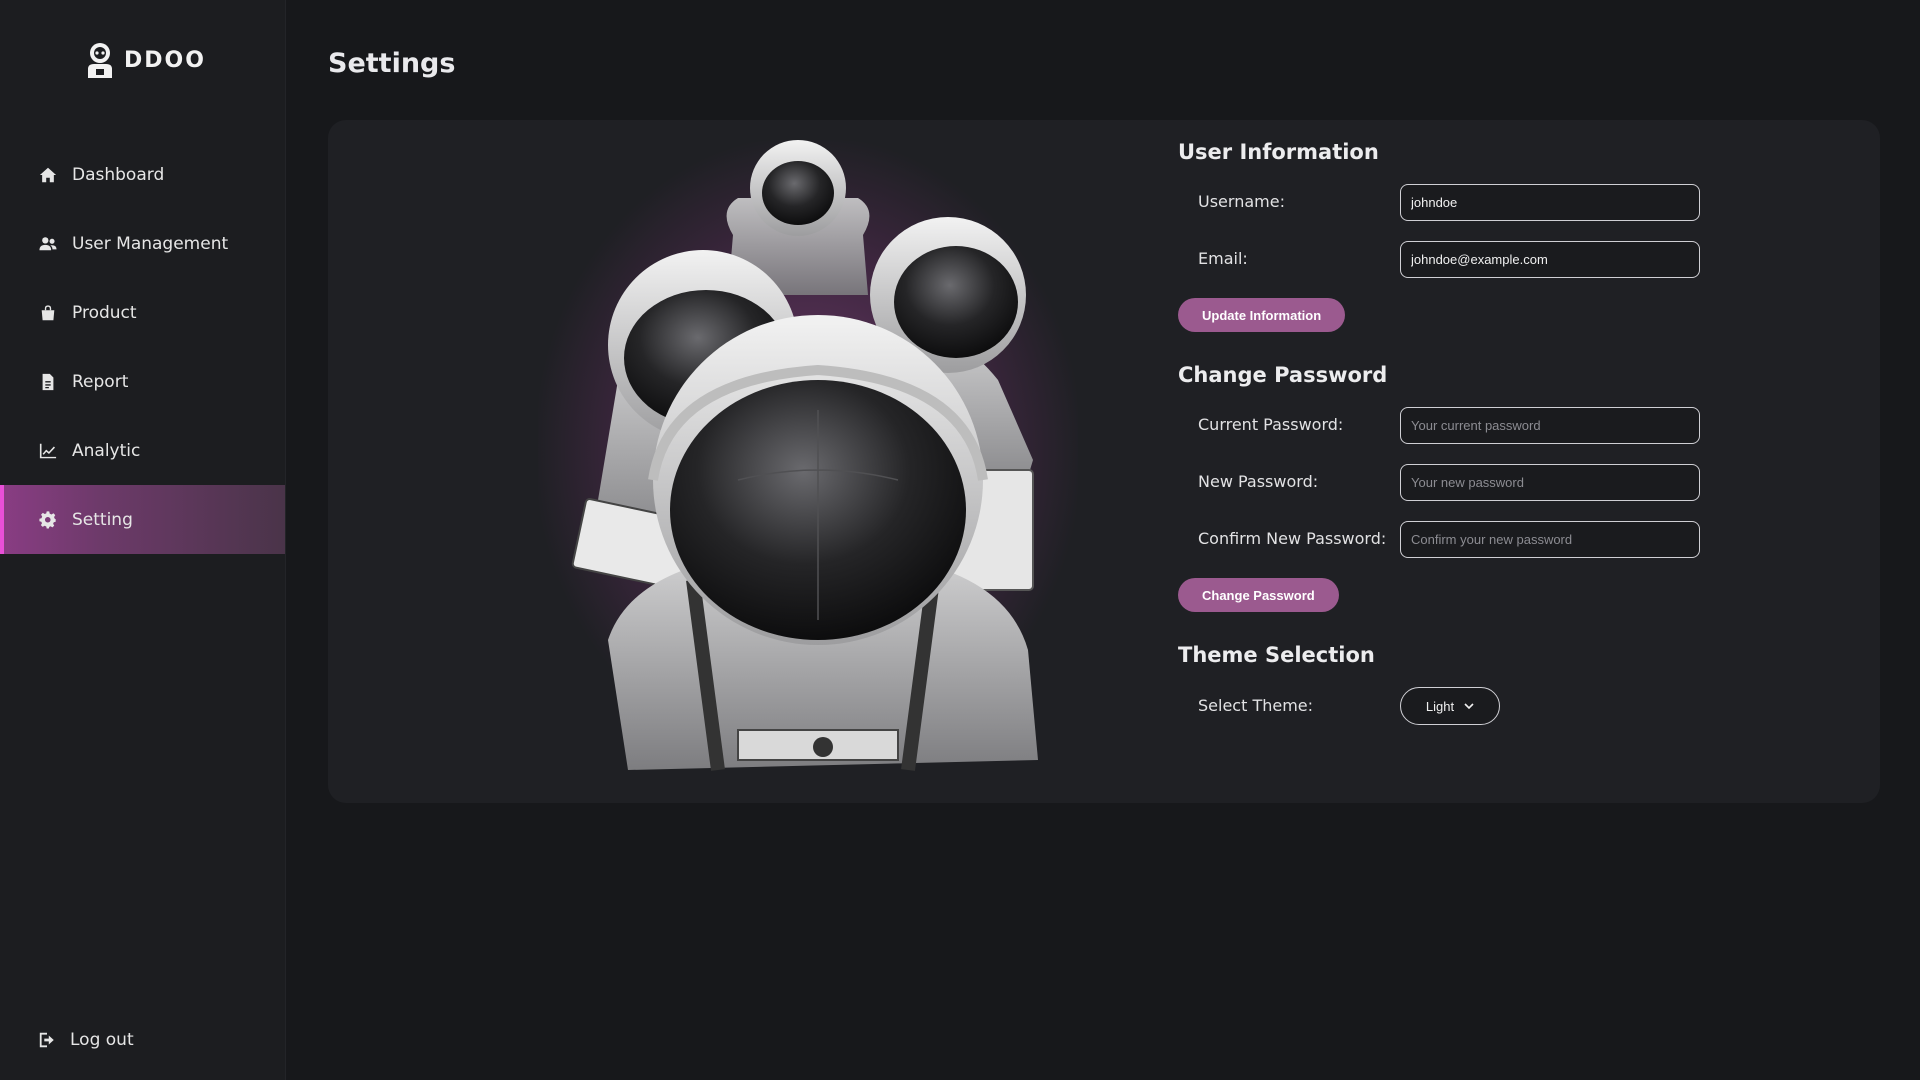 The height and width of the screenshot is (1080, 1920). What do you see at coordinates (1241, 201) in the screenshot?
I see `username-label: Username:` at bounding box center [1241, 201].